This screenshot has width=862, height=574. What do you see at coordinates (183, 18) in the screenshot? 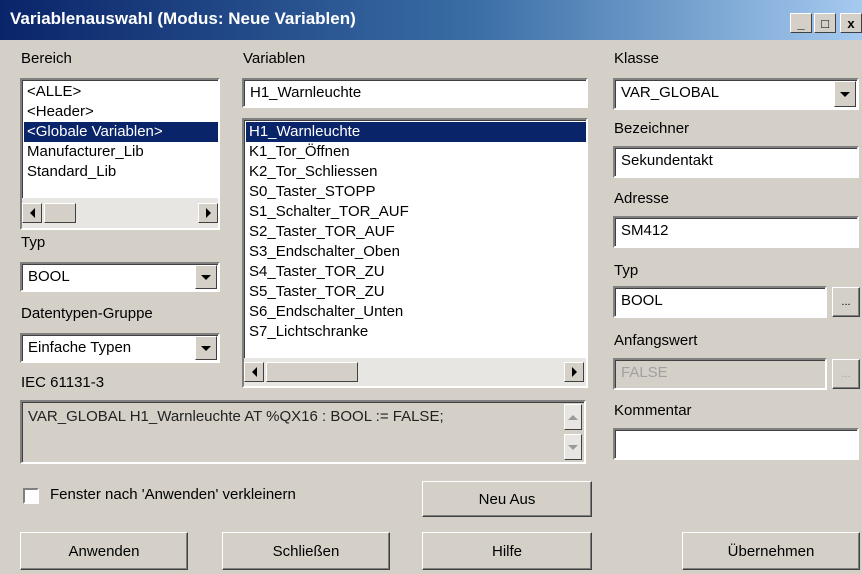
I see `window-title: Variablenauswahl (Modus: Neue Variablen)` at bounding box center [183, 18].